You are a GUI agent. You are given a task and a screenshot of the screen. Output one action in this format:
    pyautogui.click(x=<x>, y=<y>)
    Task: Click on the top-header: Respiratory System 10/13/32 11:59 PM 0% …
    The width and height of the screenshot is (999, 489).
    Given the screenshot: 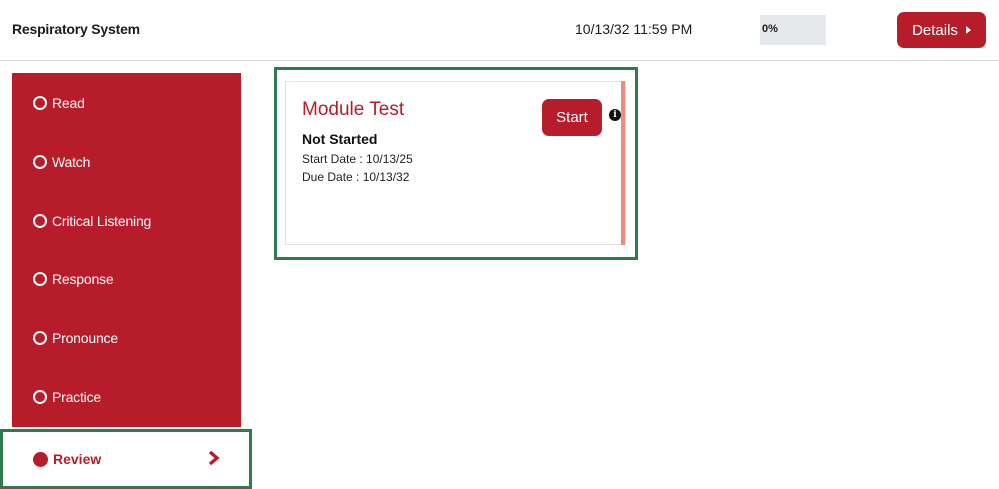 What is the action you would take?
    pyautogui.click(x=499, y=30)
    